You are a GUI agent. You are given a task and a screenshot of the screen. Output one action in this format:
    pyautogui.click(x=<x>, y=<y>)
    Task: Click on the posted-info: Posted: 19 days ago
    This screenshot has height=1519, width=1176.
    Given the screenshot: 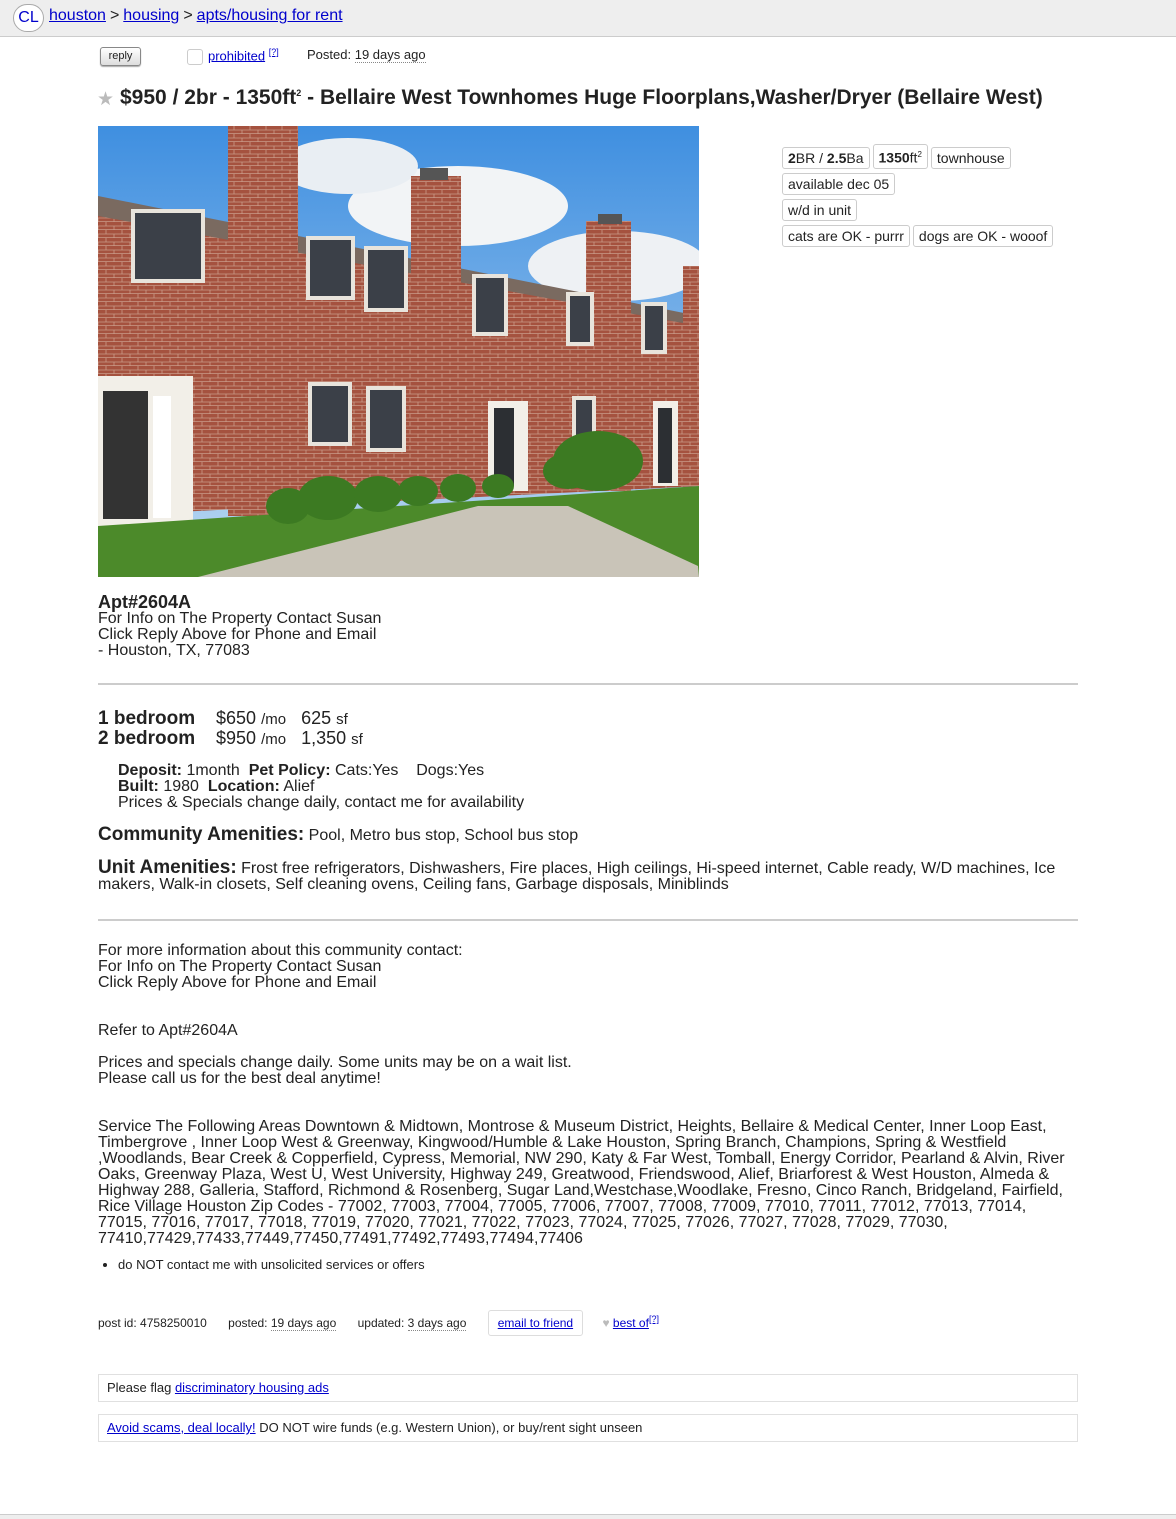 What is the action you would take?
    pyautogui.click(x=366, y=55)
    